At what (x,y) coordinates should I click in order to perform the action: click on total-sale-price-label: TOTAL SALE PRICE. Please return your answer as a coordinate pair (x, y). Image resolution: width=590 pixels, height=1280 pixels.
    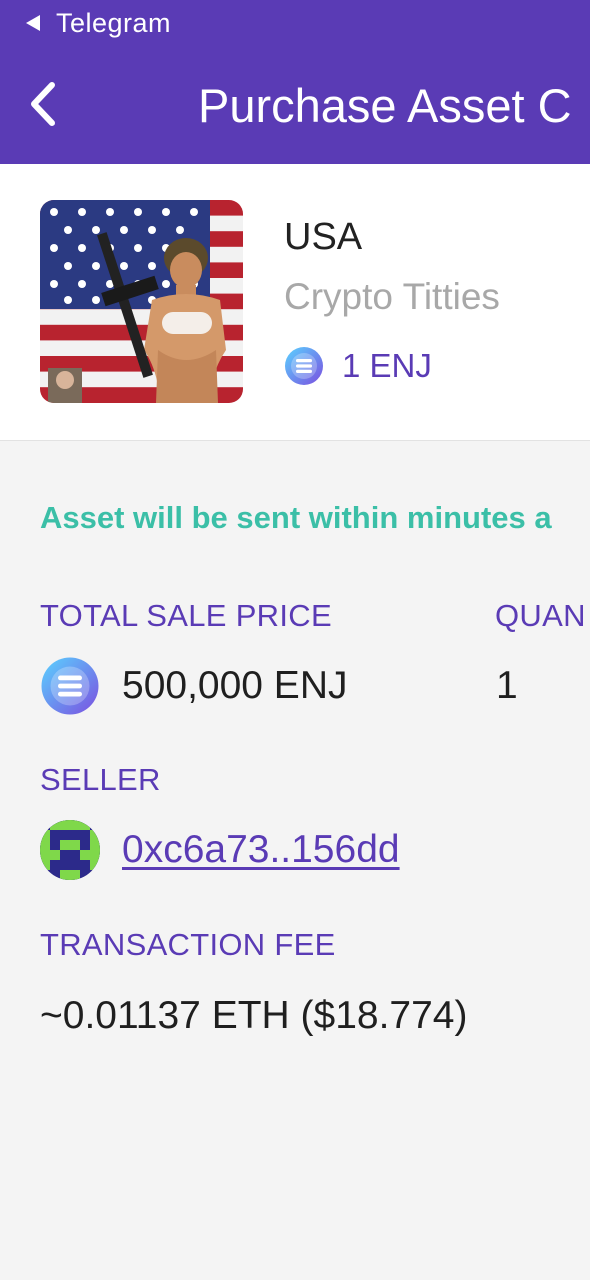
    Looking at the image, I should click on (186, 615).